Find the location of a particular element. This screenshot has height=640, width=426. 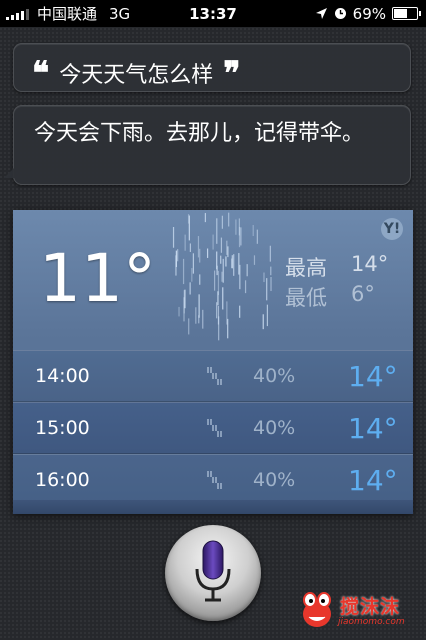

close-quote-icon: ❞ is located at coordinates (232, 72).